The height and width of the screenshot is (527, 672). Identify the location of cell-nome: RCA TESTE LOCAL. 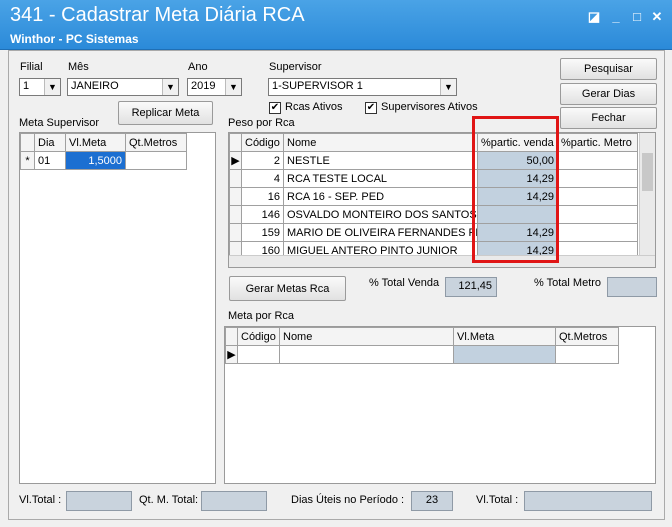
(380, 178).